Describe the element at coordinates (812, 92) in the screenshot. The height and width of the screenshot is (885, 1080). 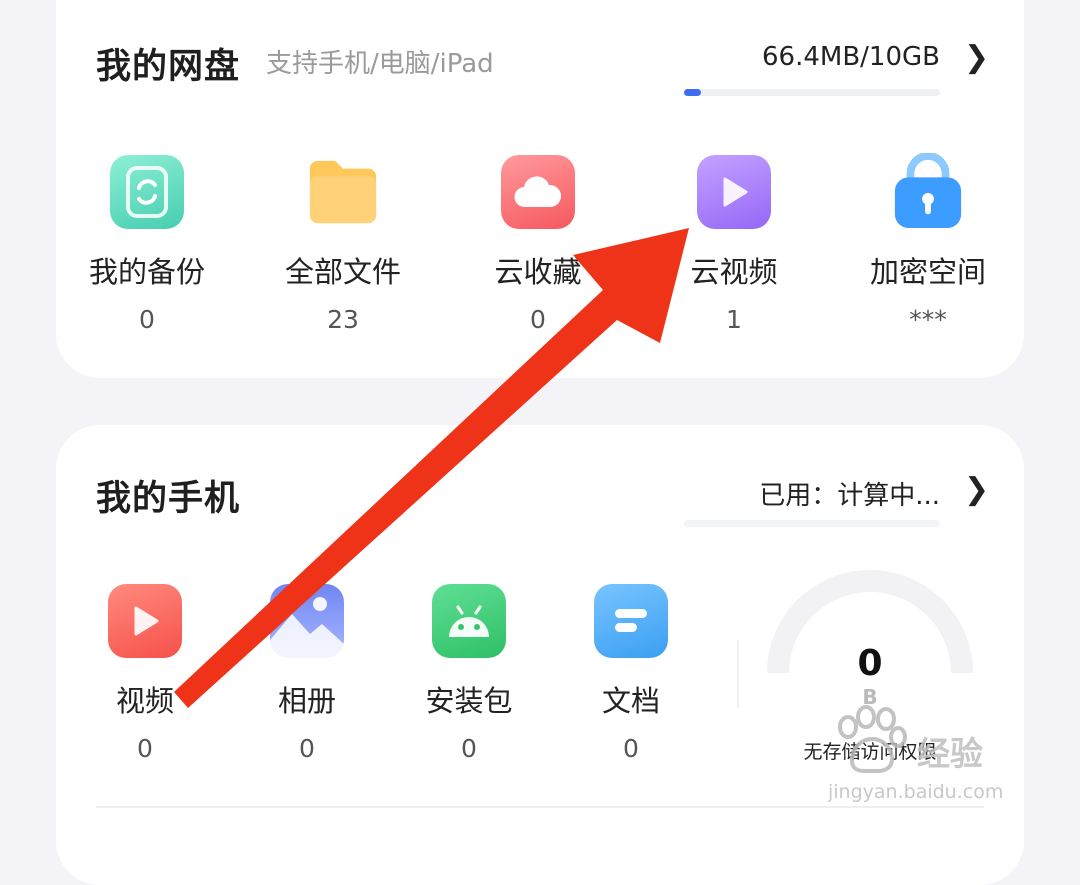
I see `cloud-storage-progress` at that location.